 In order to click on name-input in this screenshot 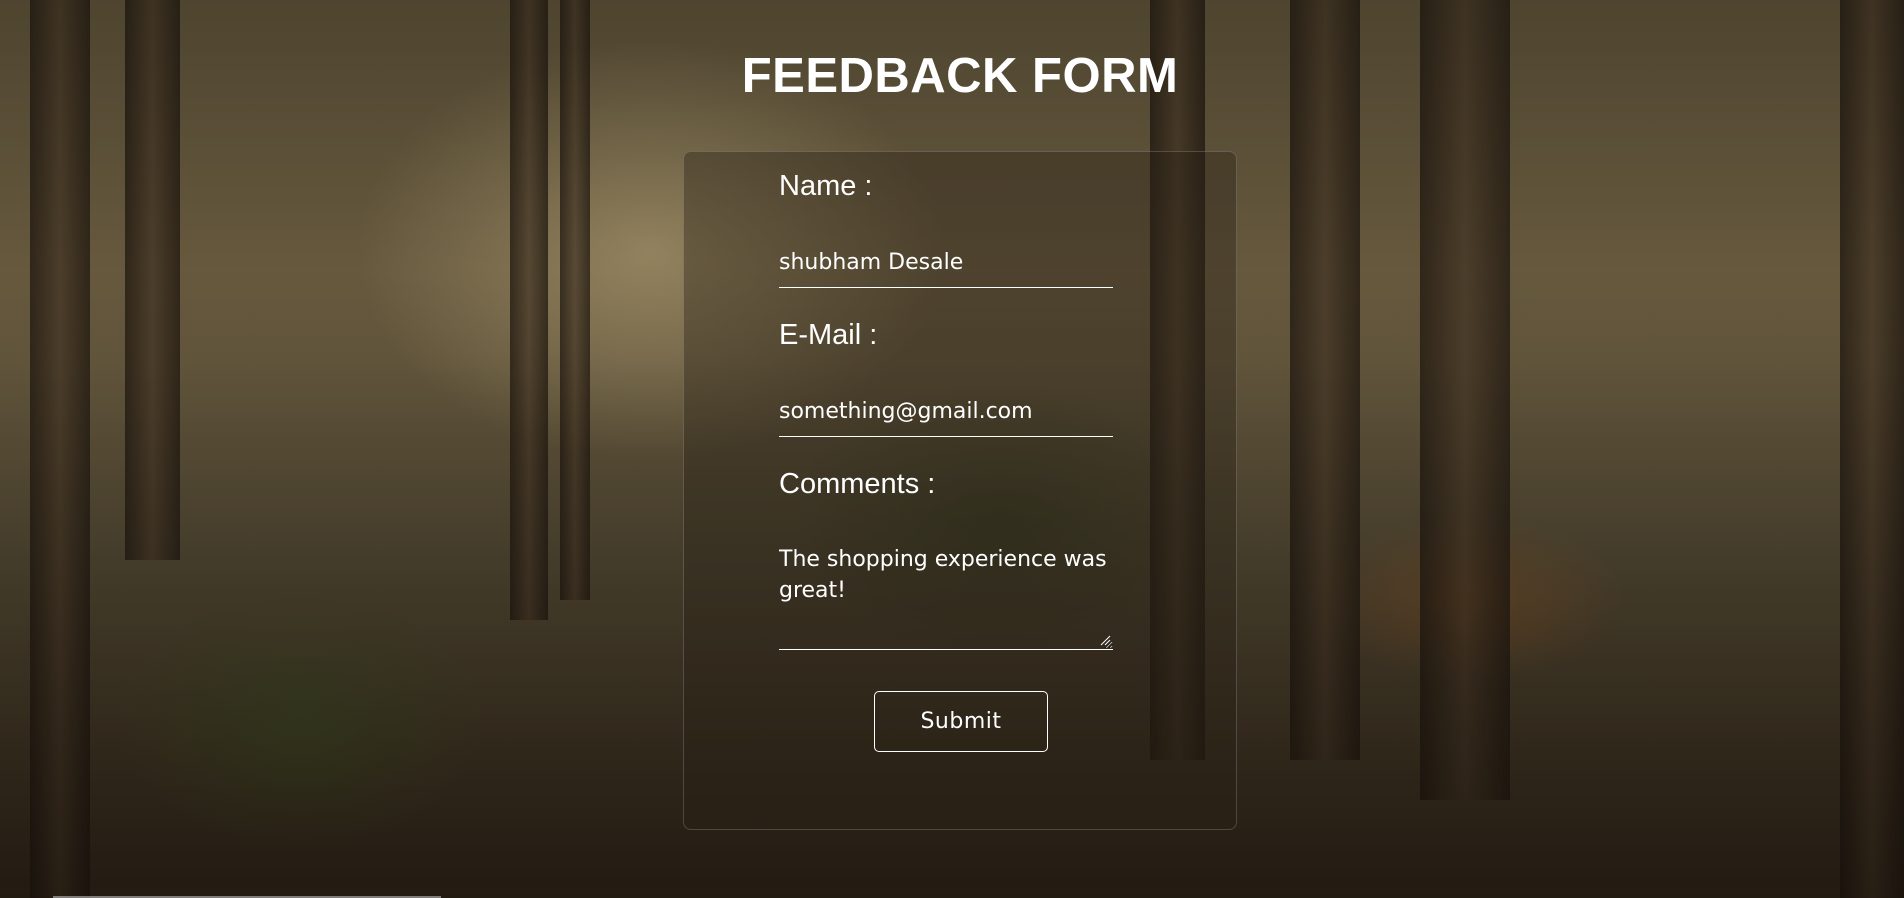, I will do `click(946, 268)`.